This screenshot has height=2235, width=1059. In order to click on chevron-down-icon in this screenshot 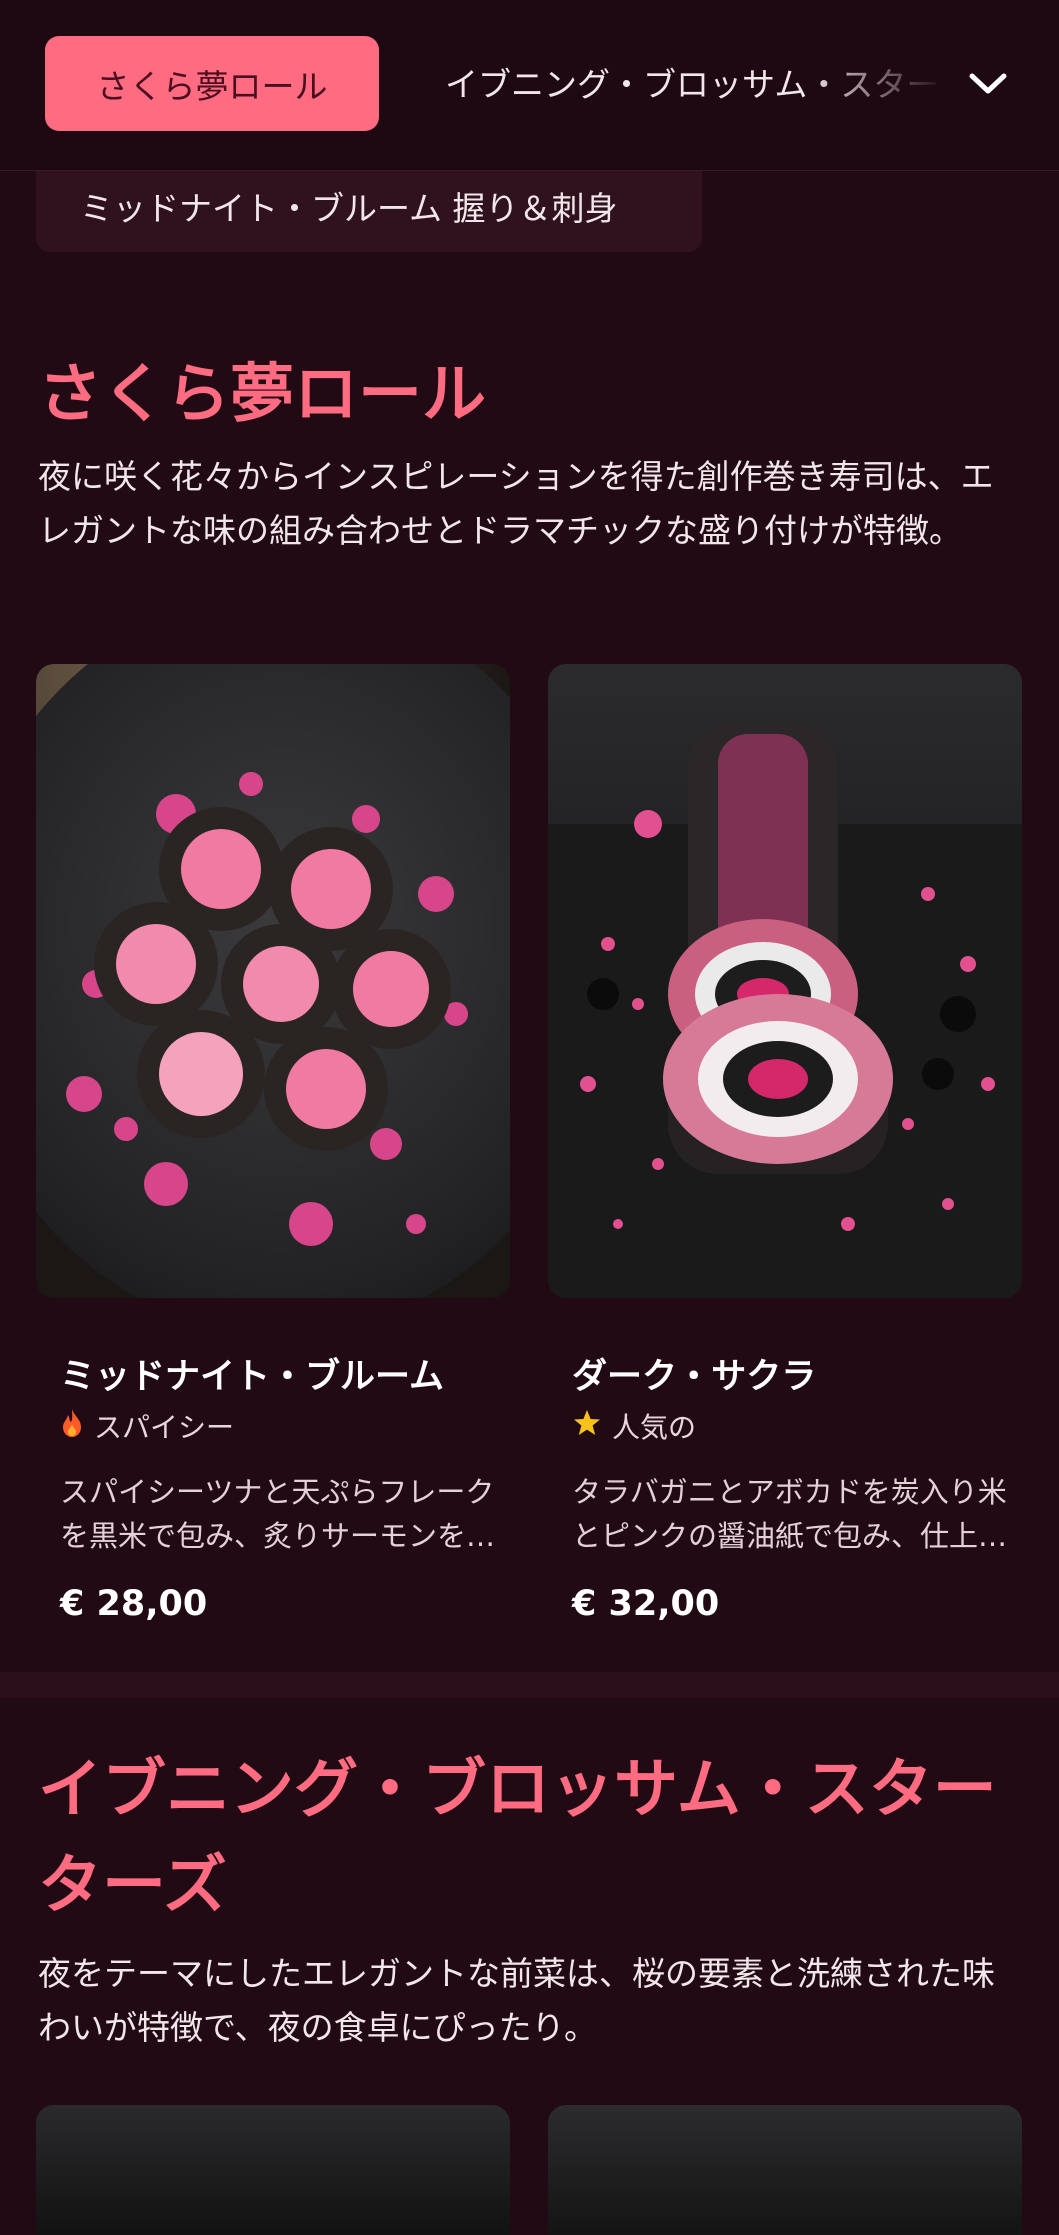, I will do `click(988, 84)`.